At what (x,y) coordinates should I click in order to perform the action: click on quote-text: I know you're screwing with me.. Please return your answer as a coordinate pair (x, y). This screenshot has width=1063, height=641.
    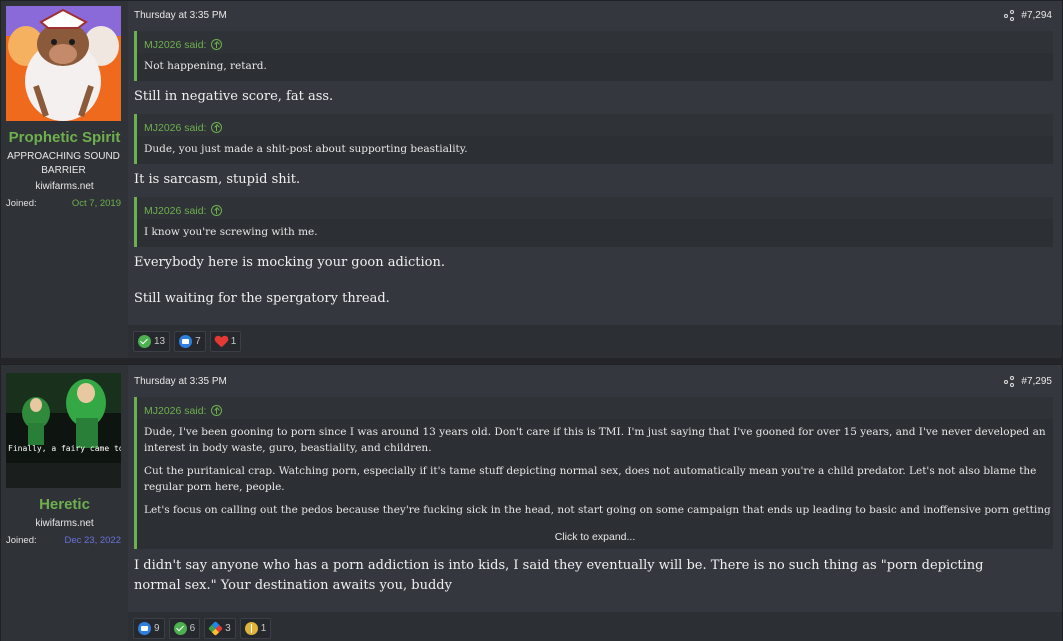
    Looking at the image, I should click on (231, 232).